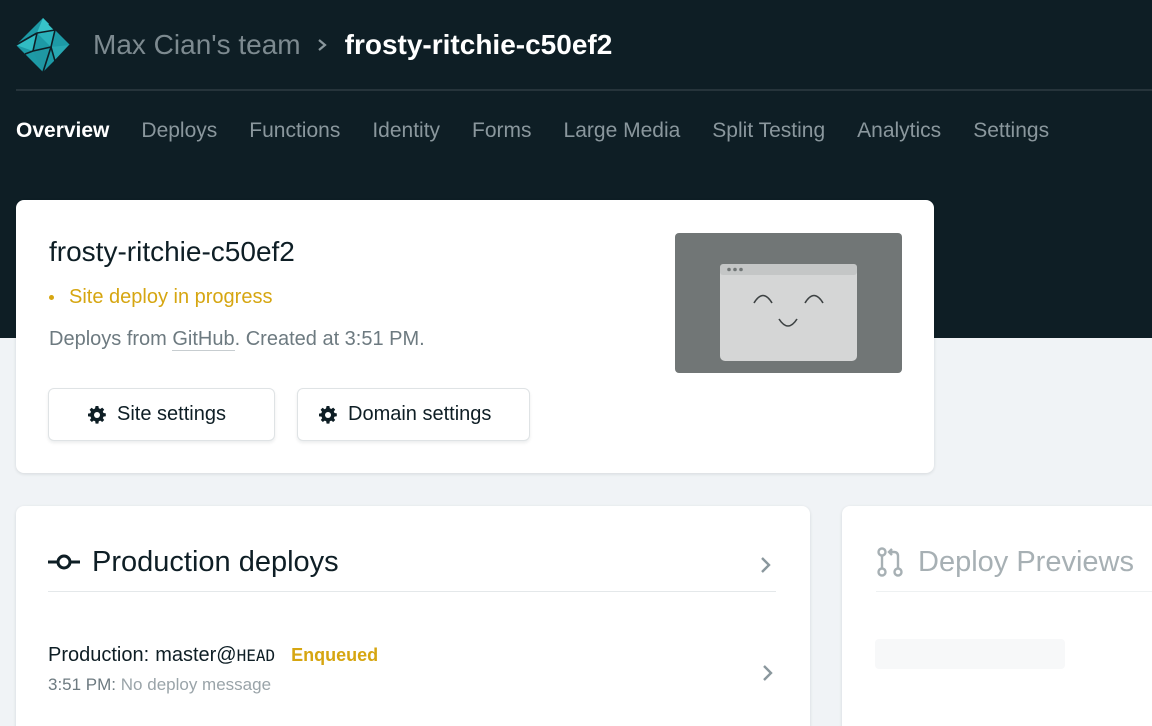  What do you see at coordinates (768, 131) in the screenshot?
I see `nav-split-testing: Split Testing` at bounding box center [768, 131].